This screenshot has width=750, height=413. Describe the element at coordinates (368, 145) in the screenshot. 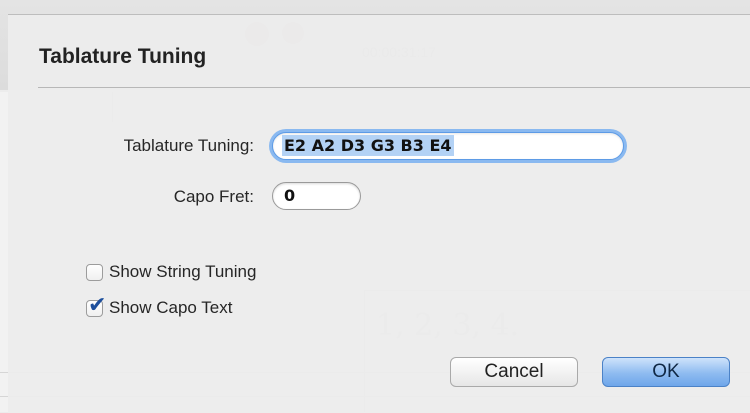

I see `tuning-input-value: E2 A2 D3 G3 B3 E4` at that location.